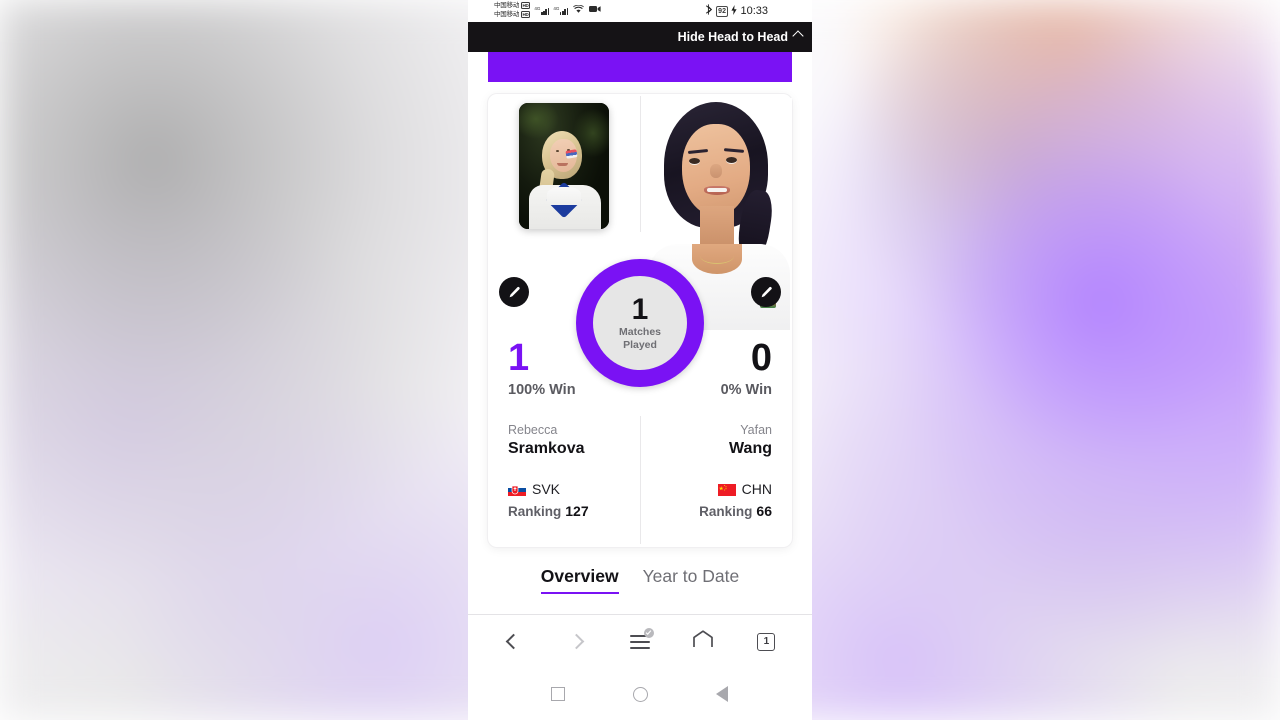 Image resolution: width=1280 pixels, height=720 pixels. I want to click on player-photo-left, so click(564, 166).